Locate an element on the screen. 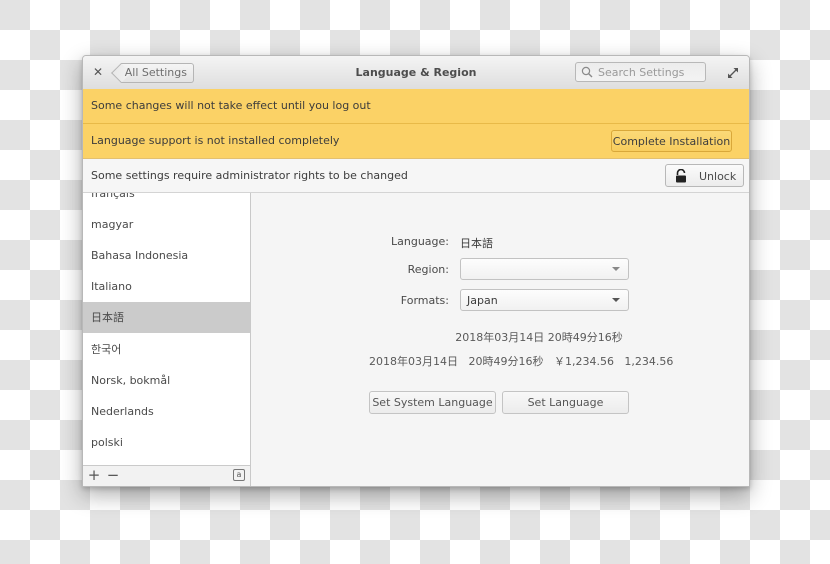 This screenshot has width=830, height=564. formats-value: Japan is located at coordinates (482, 300).